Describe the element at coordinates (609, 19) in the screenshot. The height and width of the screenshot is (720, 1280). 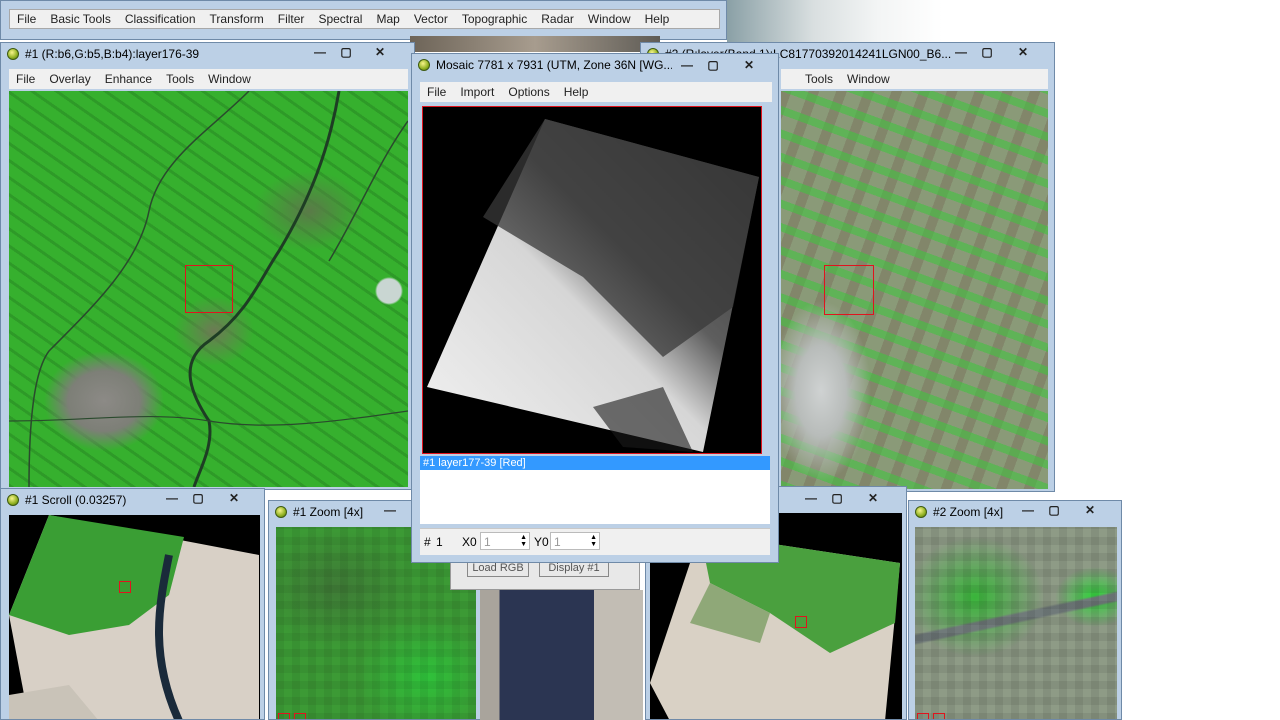
I see `menu-window: Window` at that location.